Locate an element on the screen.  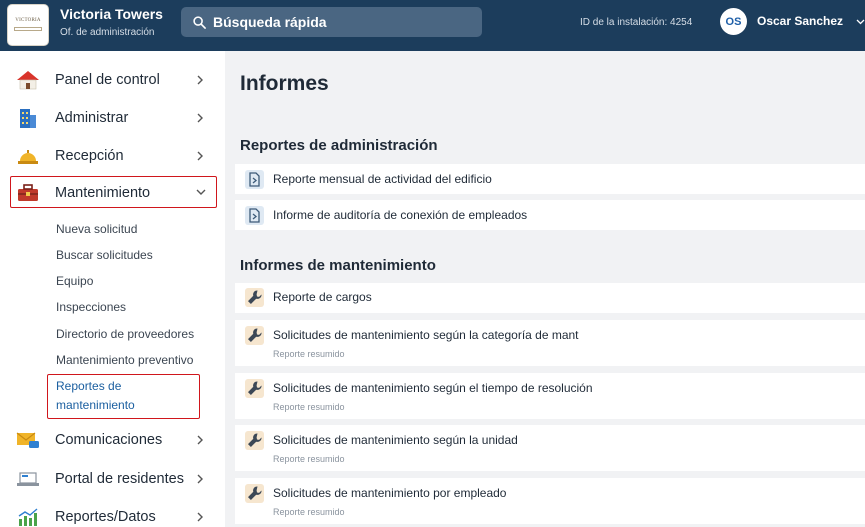
building-icon is located at coordinates (28, 118).